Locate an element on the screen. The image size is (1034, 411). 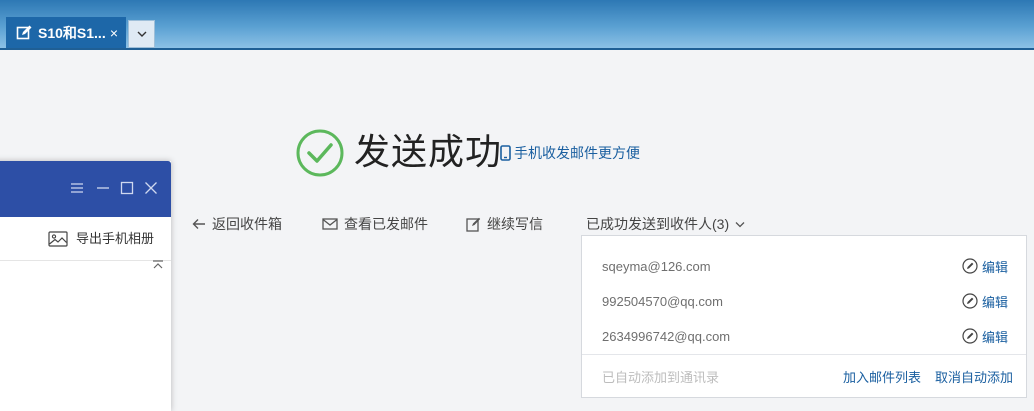
recipient-row: 992504570@qq.com 编辑 is located at coordinates (805, 301).